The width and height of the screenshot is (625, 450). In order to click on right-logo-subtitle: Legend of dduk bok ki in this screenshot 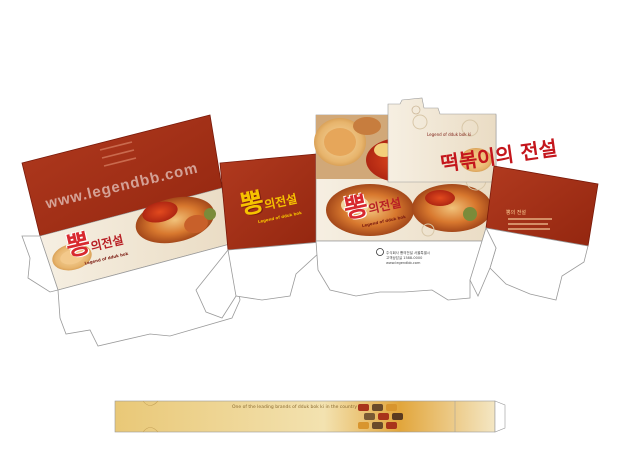, I will do `click(449, 134)`.